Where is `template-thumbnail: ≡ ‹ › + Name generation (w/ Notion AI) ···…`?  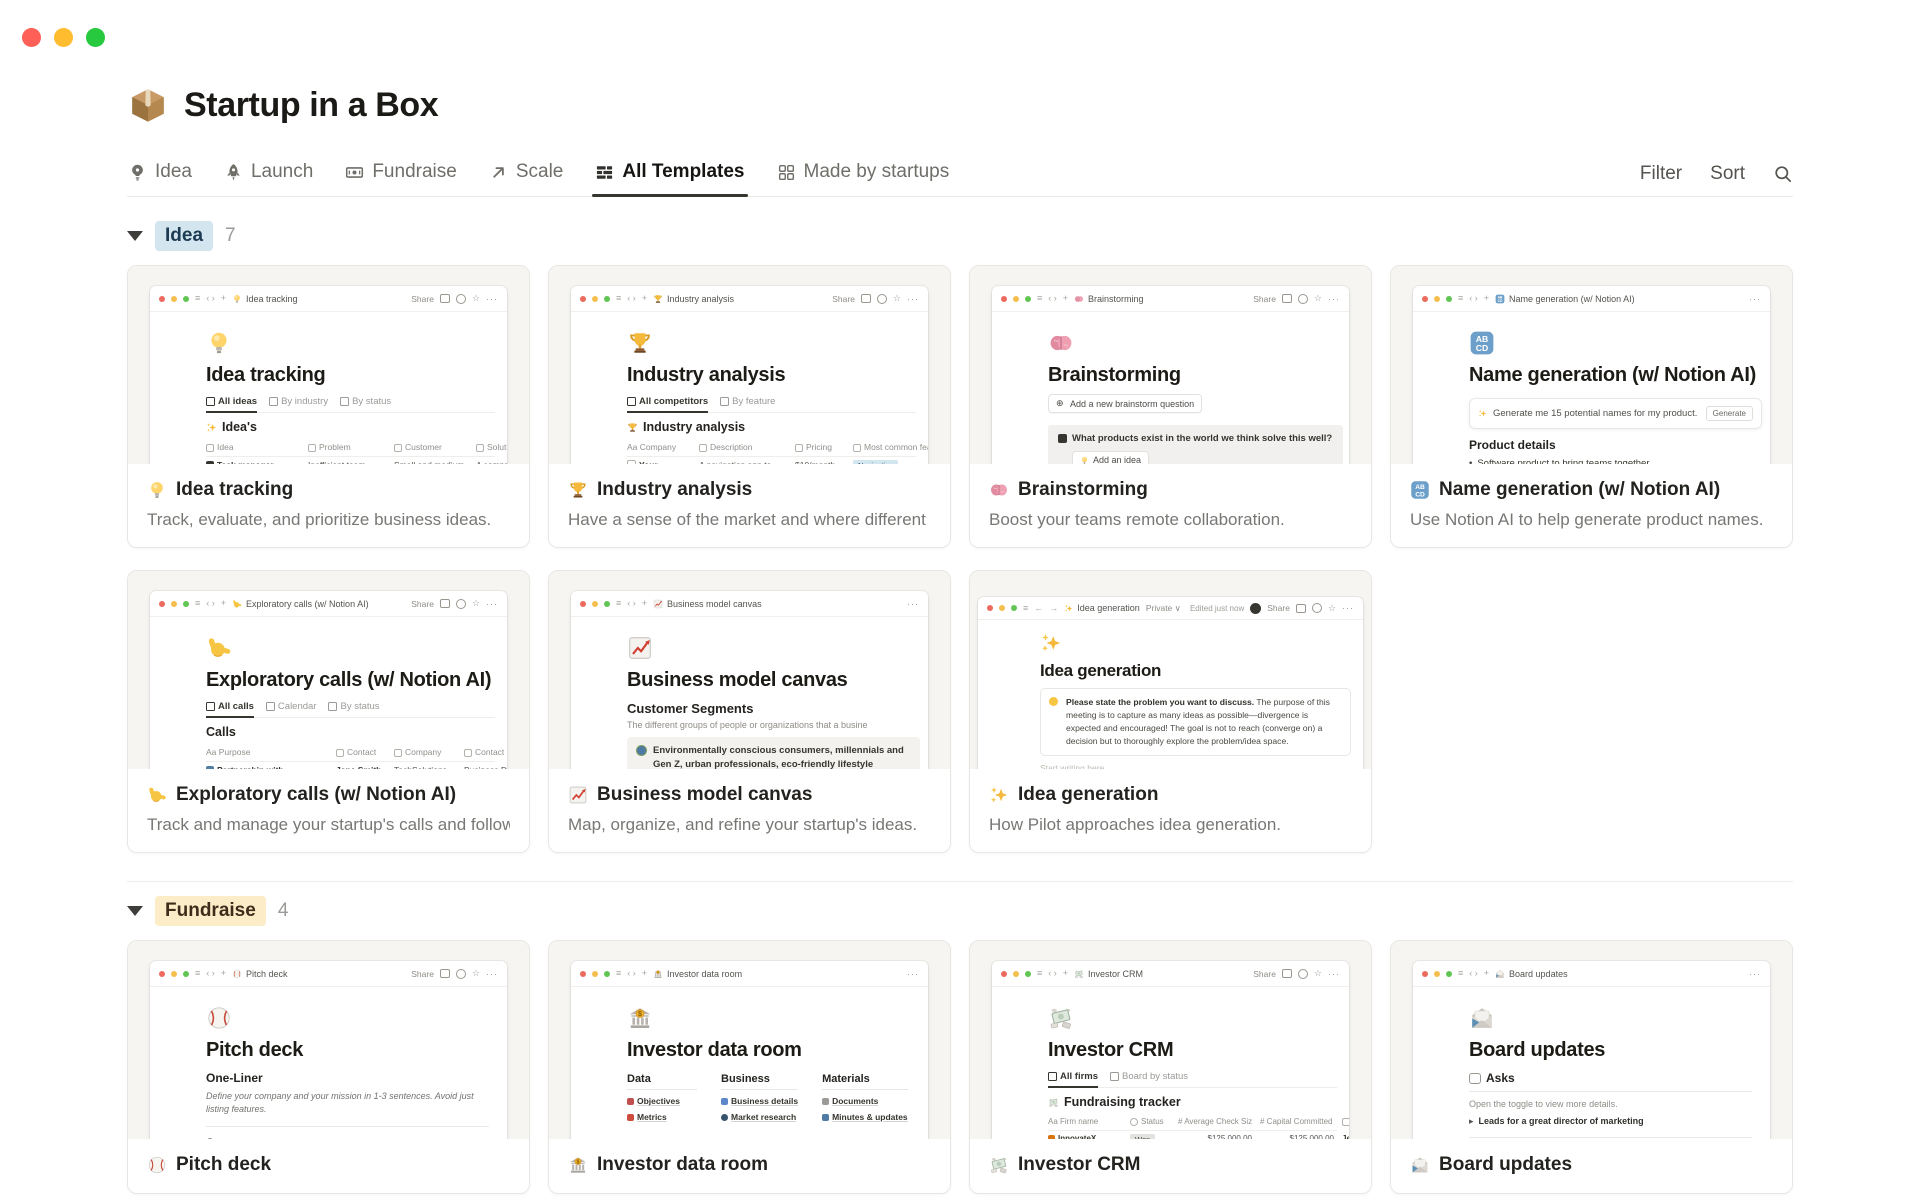 template-thumbnail: ≡ ‹ › + Name generation (w/ Notion AI) ···… is located at coordinates (1591, 365).